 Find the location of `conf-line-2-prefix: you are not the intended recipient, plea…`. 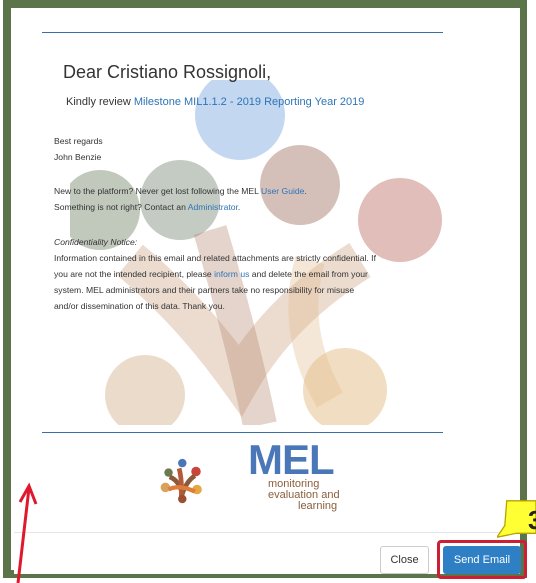

conf-line-2-prefix: you are not the intended recipient, plea… is located at coordinates (134, 274).